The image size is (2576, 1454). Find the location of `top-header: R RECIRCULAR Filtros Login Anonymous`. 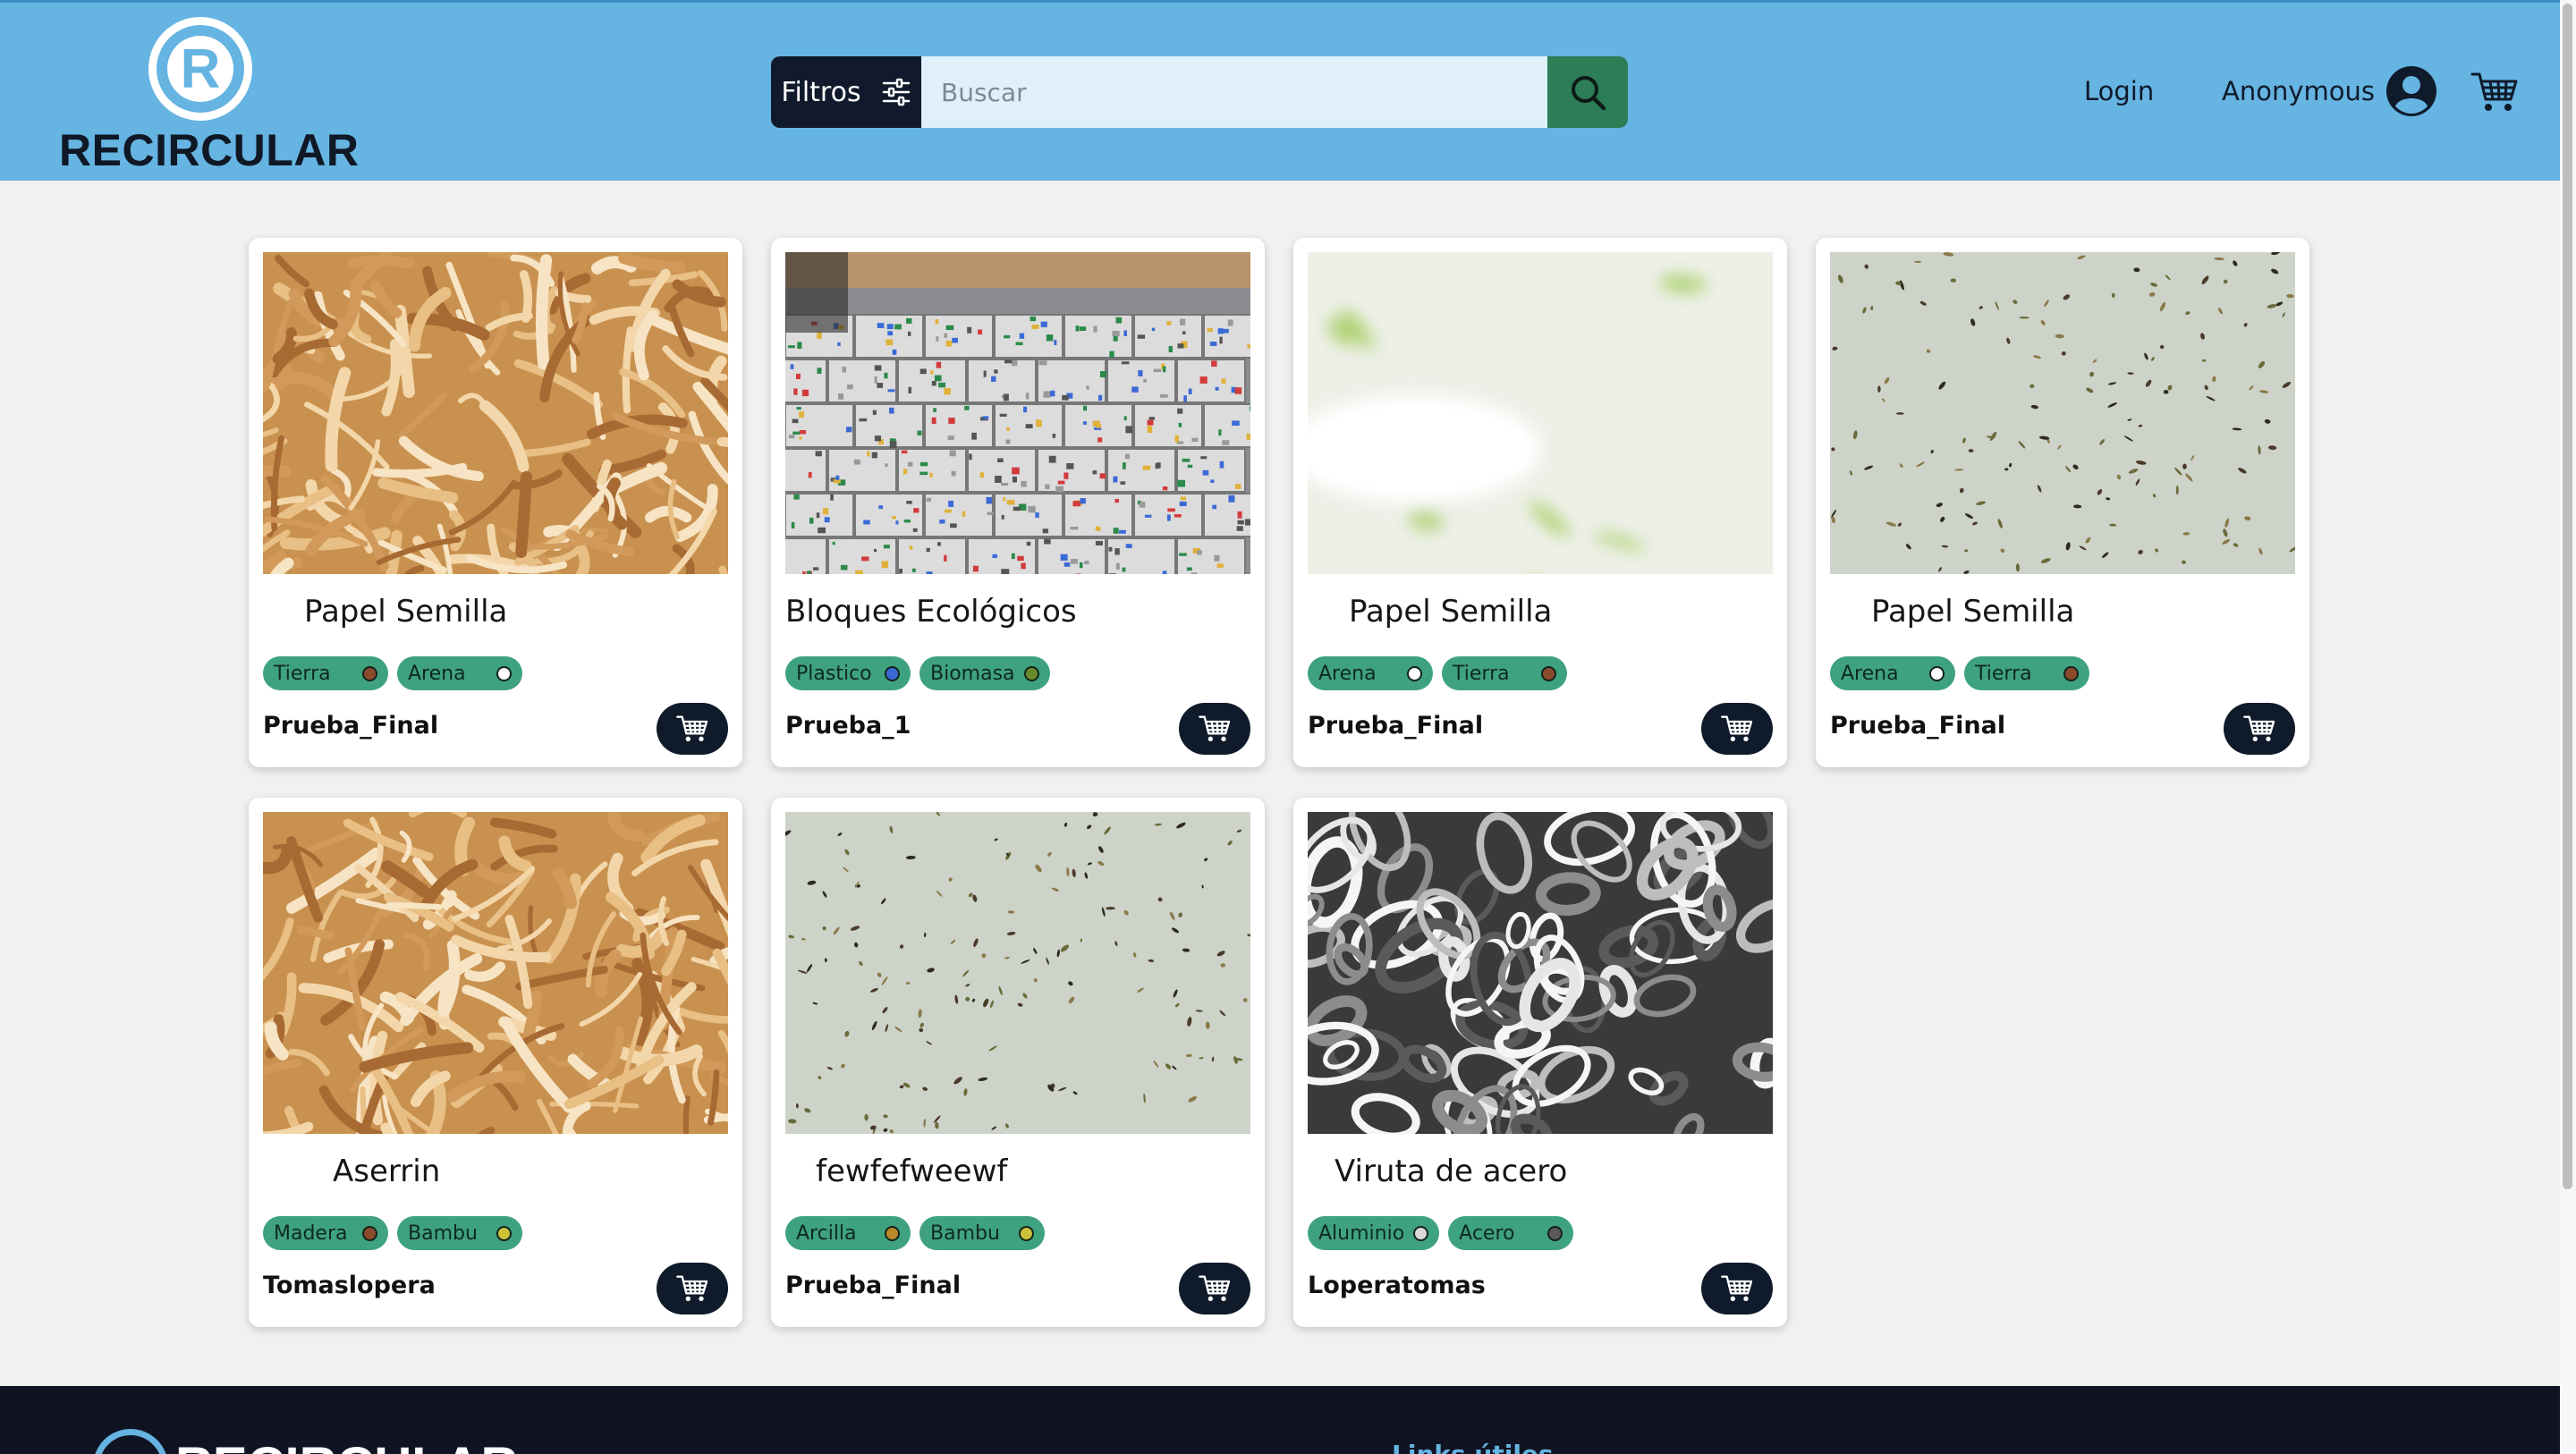

top-header: R RECIRCULAR Filtros Login Anonymous is located at coordinates (1280, 91).